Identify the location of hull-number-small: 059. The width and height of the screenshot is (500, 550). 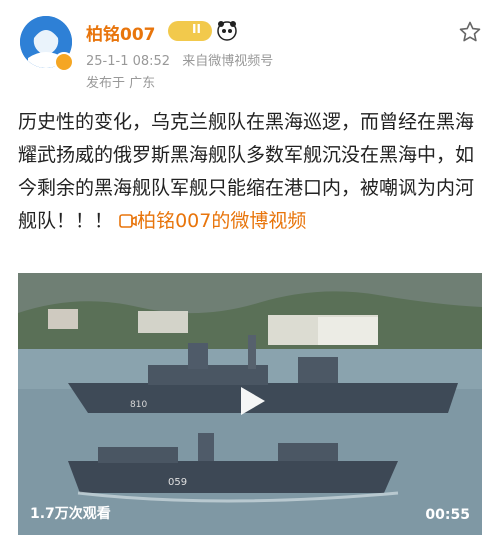
(177, 482).